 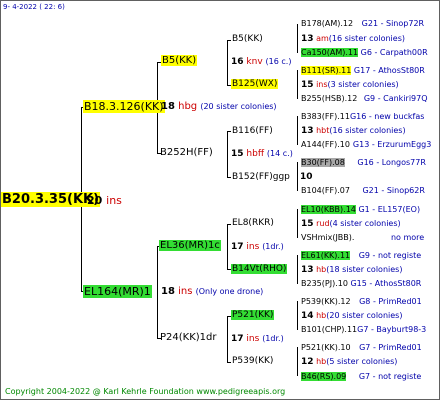 I want to click on g4-id: B178(AM).12, so click(x=327, y=23).